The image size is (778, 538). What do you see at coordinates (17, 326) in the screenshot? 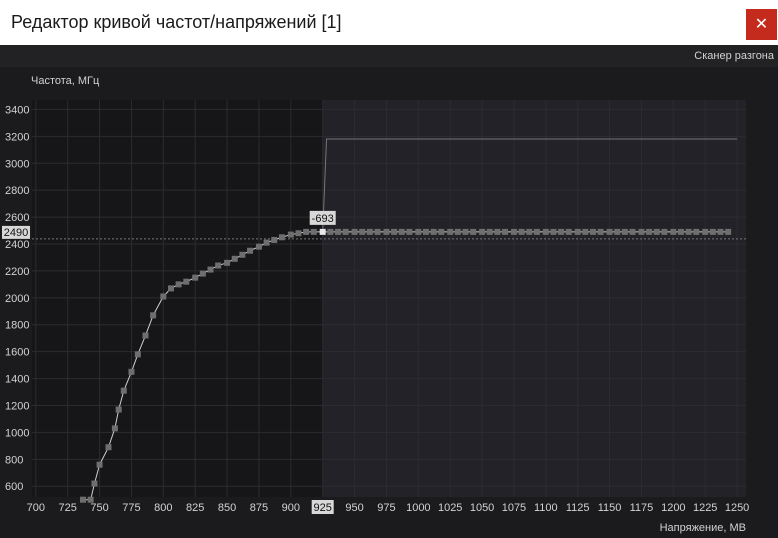
I see `y-tick-label: 1800` at bounding box center [17, 326].